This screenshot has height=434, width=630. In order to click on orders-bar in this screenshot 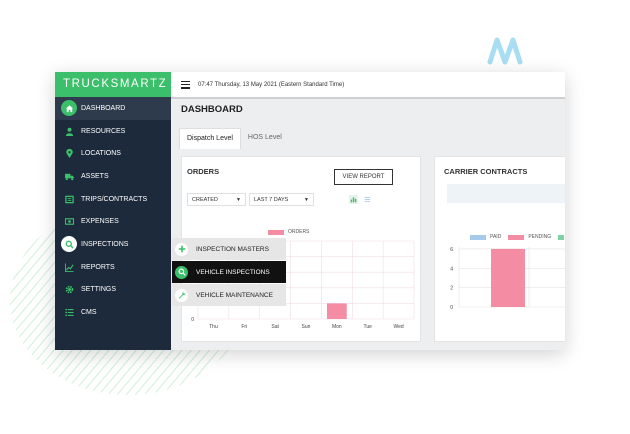, I will do `click(336, 311)`.